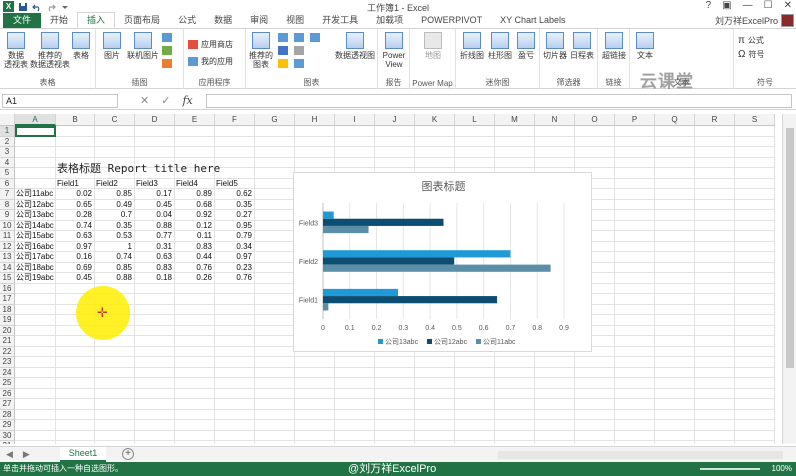  I want to click on row-header-14: 14, so click(7, 267).